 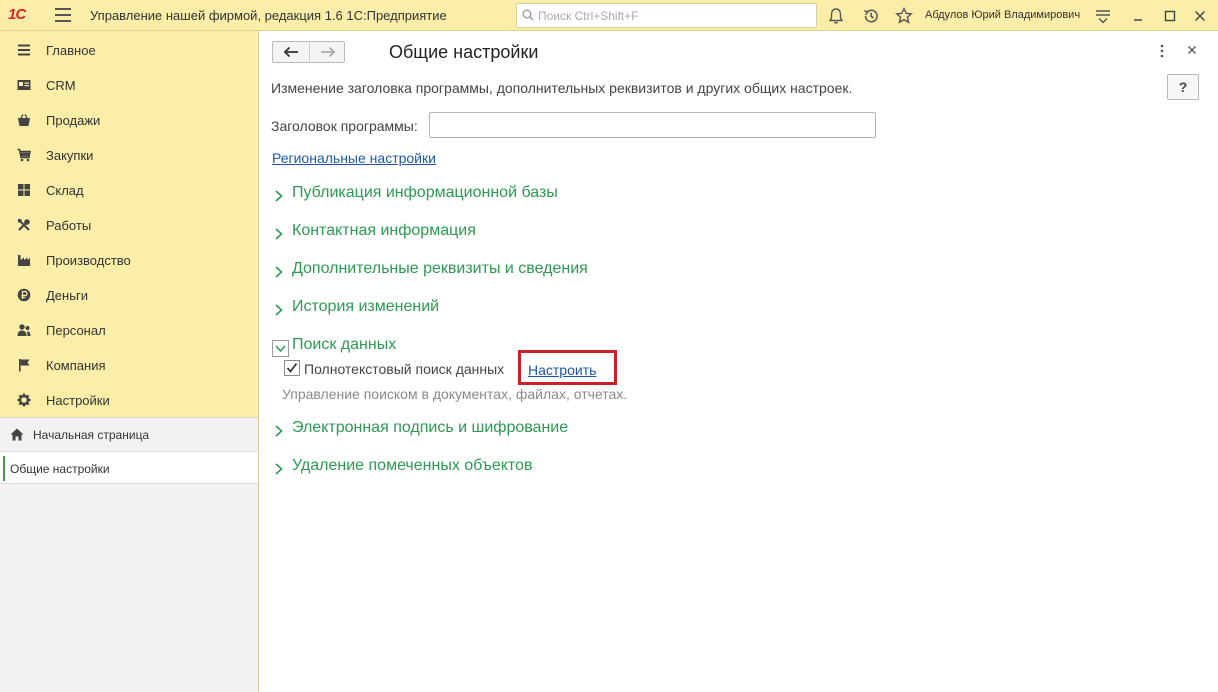 I want to click on warehouse-grid-icon, so click(x=24, y=190).